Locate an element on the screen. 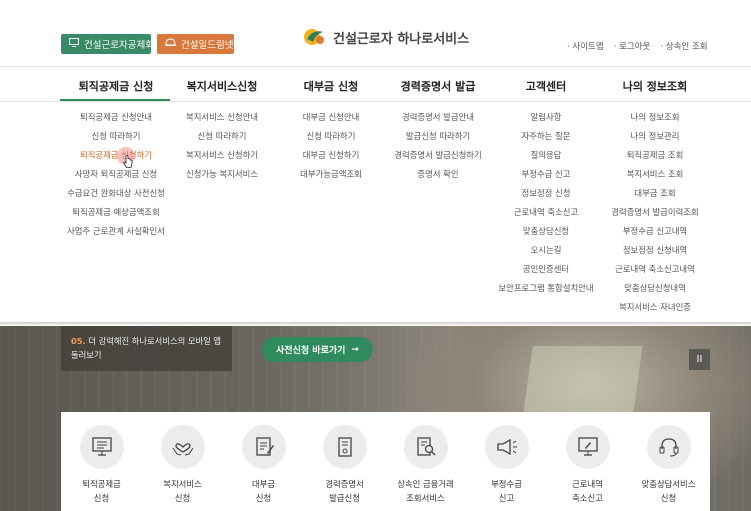 The width and height of the screenshot is (751, 511). submenu-item-active: 퇴직공제금 신청하기 is located at coordinates (116, 155).